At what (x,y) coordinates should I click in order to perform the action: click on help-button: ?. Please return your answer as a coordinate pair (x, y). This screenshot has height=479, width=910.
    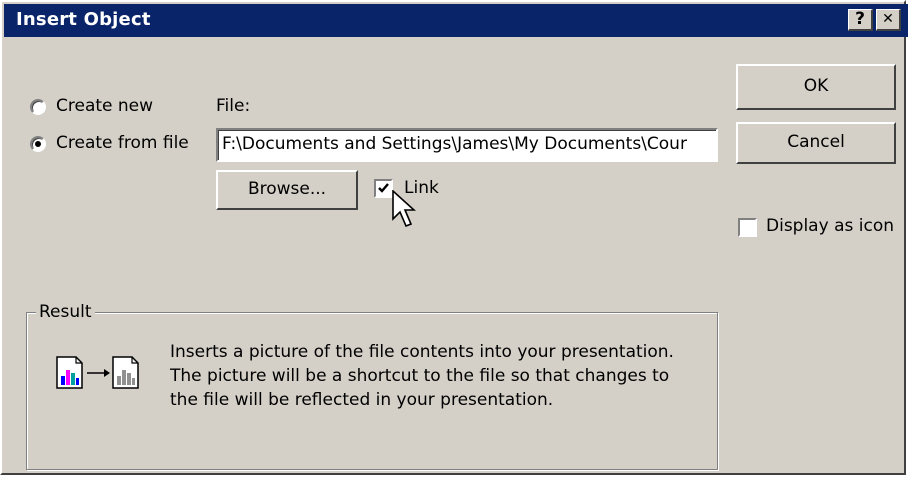
    Looking at the image, I should click on (860, 20).